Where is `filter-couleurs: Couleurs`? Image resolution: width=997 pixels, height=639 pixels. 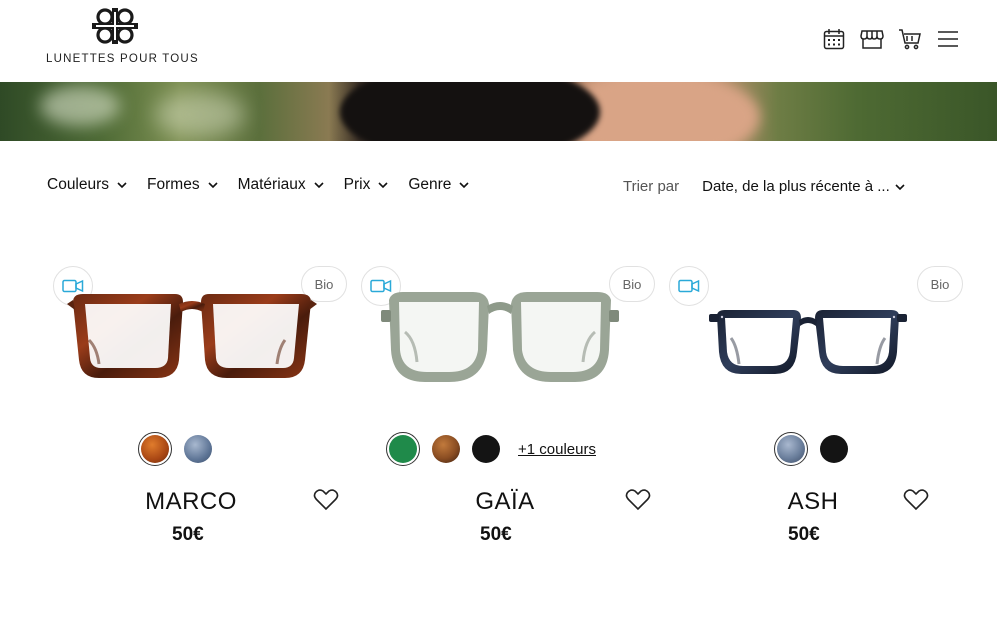 filter-couleurs: Couleurs is located at coordinates (87, 185).